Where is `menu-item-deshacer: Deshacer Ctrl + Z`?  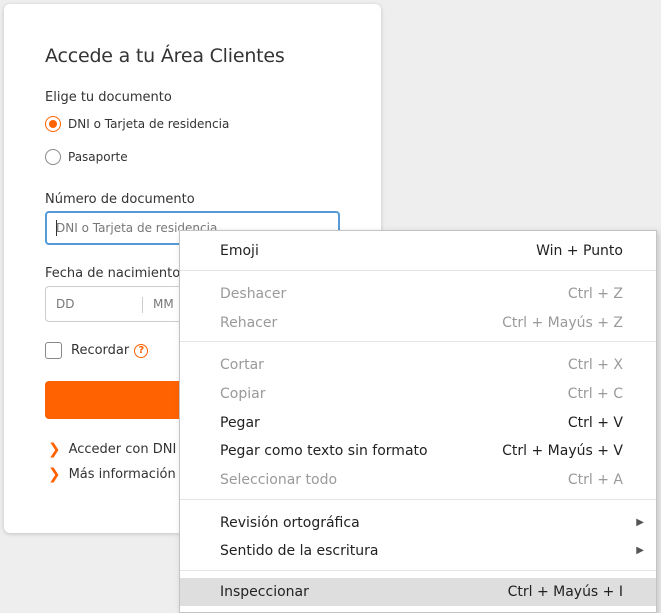 menu-item-deshacer: Deshacer Ctrl + Z is located at coordinates (418, 294).